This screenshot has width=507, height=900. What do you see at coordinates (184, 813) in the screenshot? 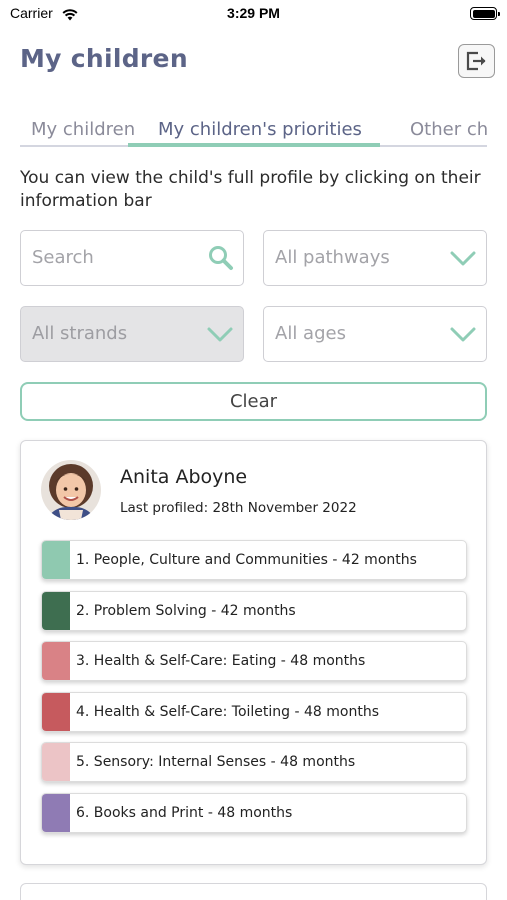
I see `priority-label: 6. Books and Print - 48 months` at bounding box center [184, 813].